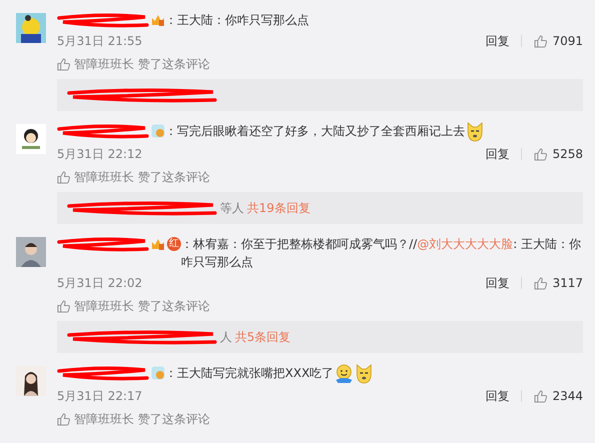 This screenshot has width=595, height=443. Describe the element at coordinates (232, 208) in the screenshot. I see `reply-people: 等人` at that location.